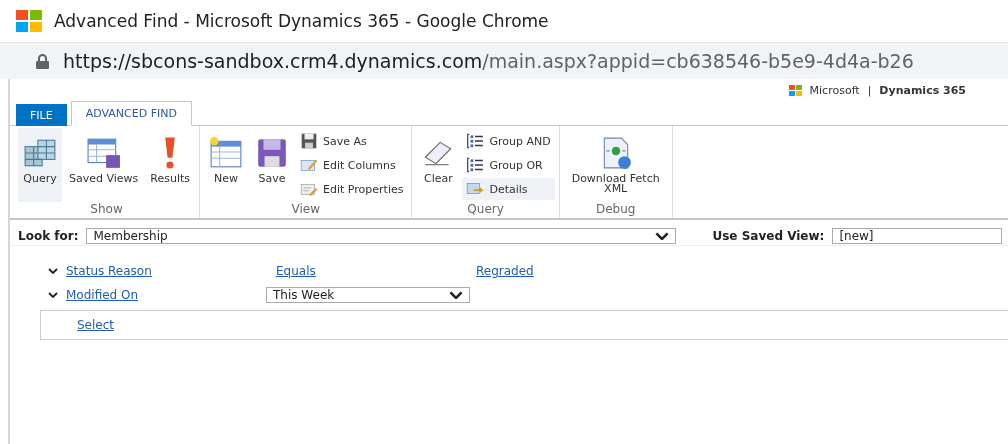 The width and height of the screenshot is (1008, 444). What do you see at coordinates (368, 295) in the screenshot?
I see `operator-dropdown: This Week` at bounding box center [368, 295].